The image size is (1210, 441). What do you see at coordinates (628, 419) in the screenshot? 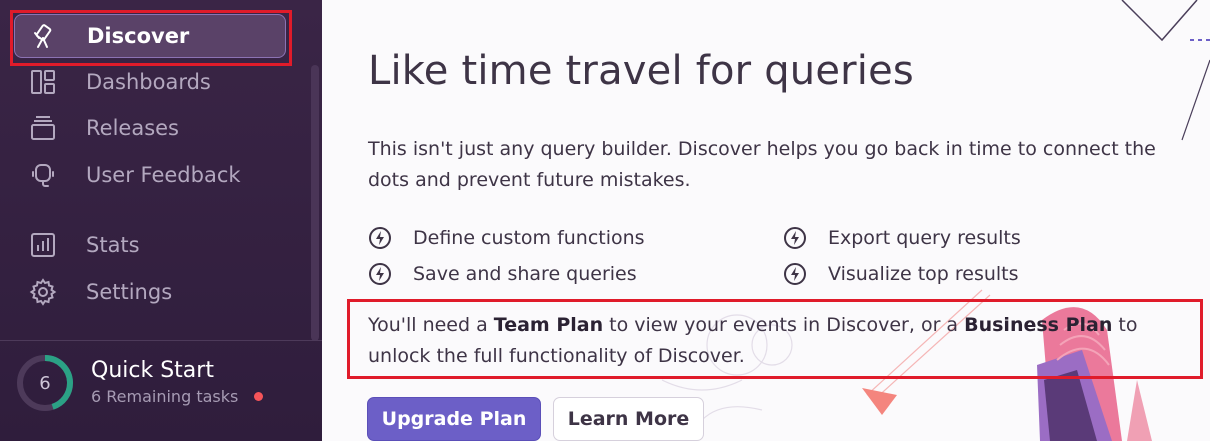
I see `learn-more-button: Learn More` at bounding box center [628, 419].